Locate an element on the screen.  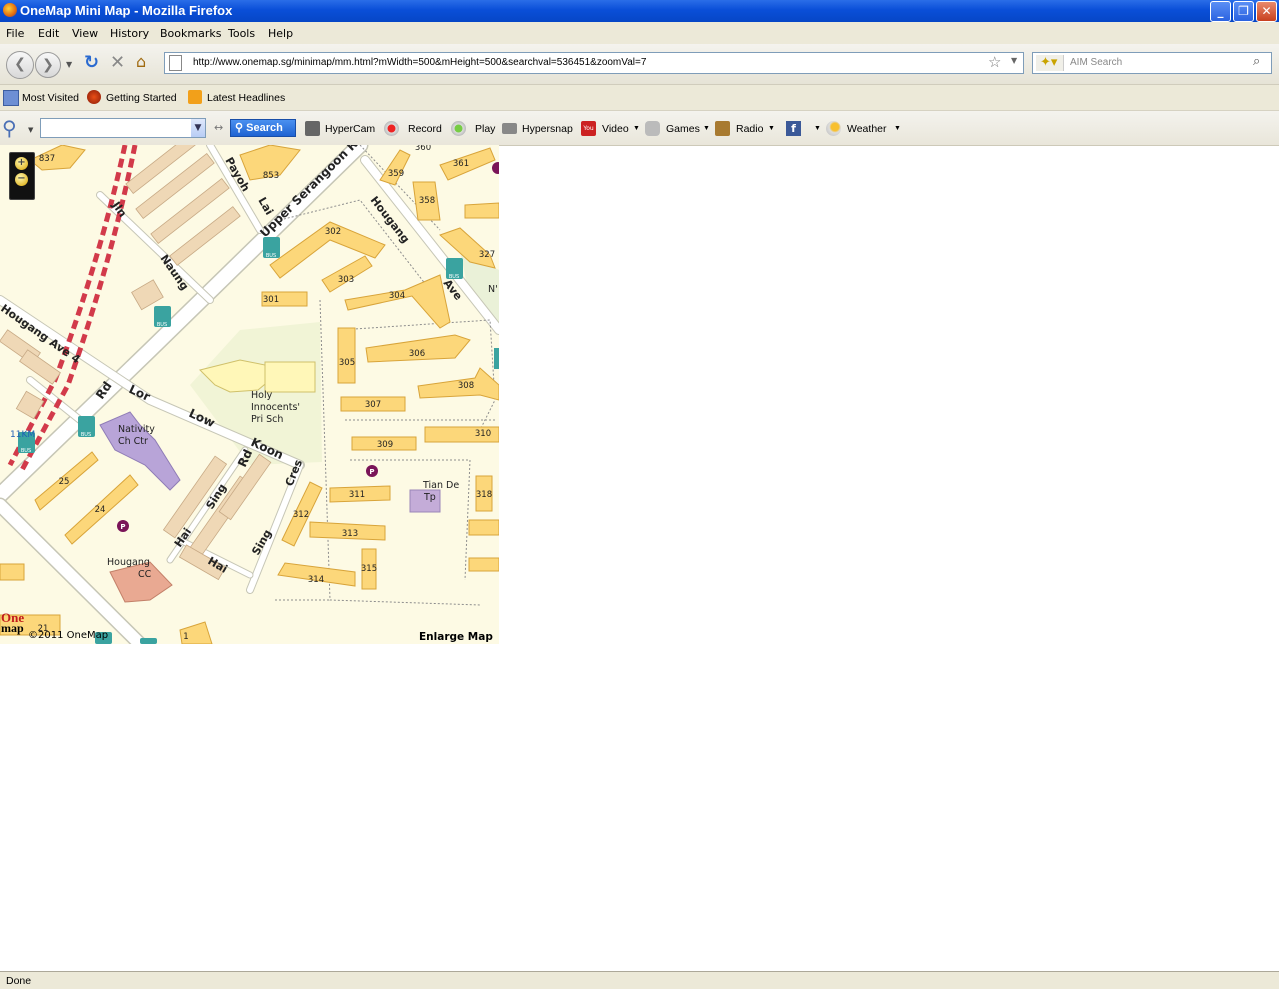
block-label: 301 is located at coordinates (271, 300).